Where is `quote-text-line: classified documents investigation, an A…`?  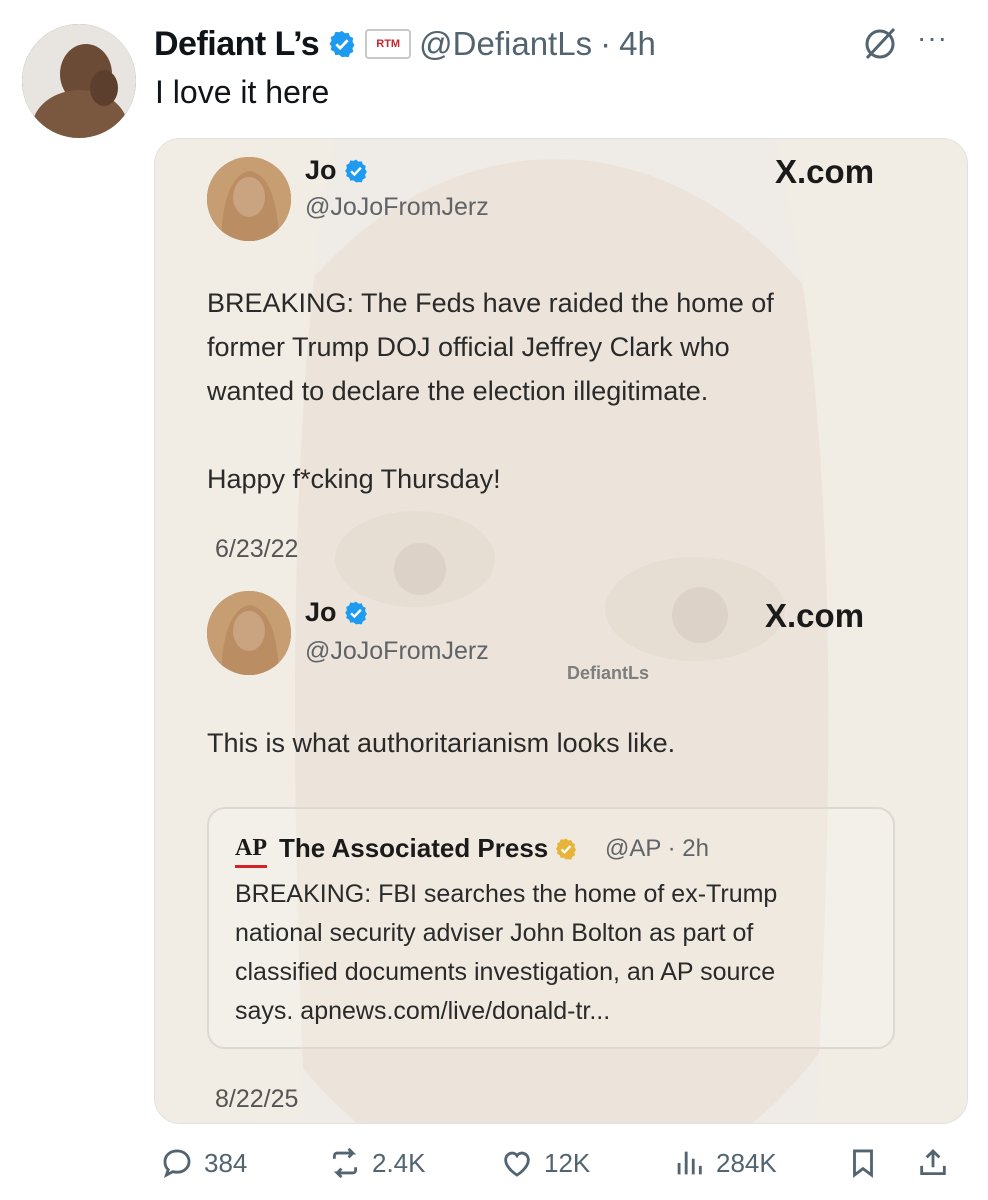 quote-text-line: classified documents investigation, an A… is located at coordinates (505, 972).